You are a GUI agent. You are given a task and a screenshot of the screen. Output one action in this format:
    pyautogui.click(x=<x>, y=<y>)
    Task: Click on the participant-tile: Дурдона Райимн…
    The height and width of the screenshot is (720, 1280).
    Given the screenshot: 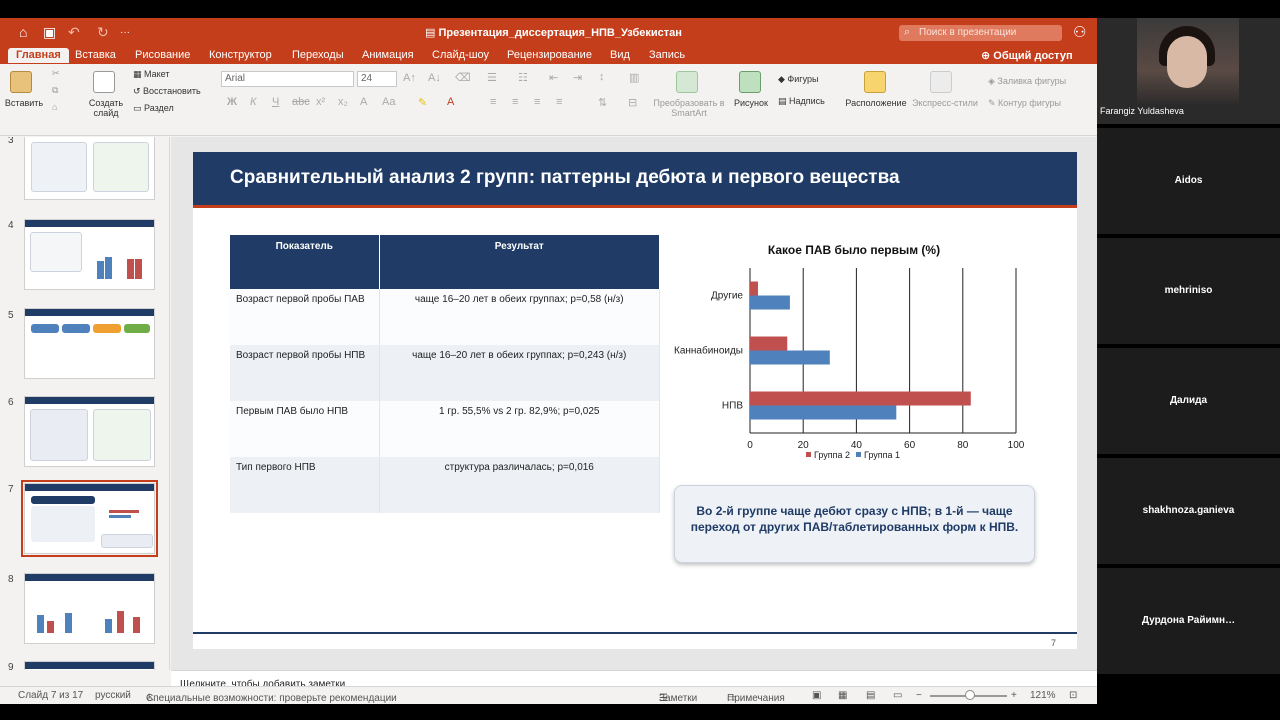 What is the action you would take?
    pyautogui.click(x=1188, y=621)
    